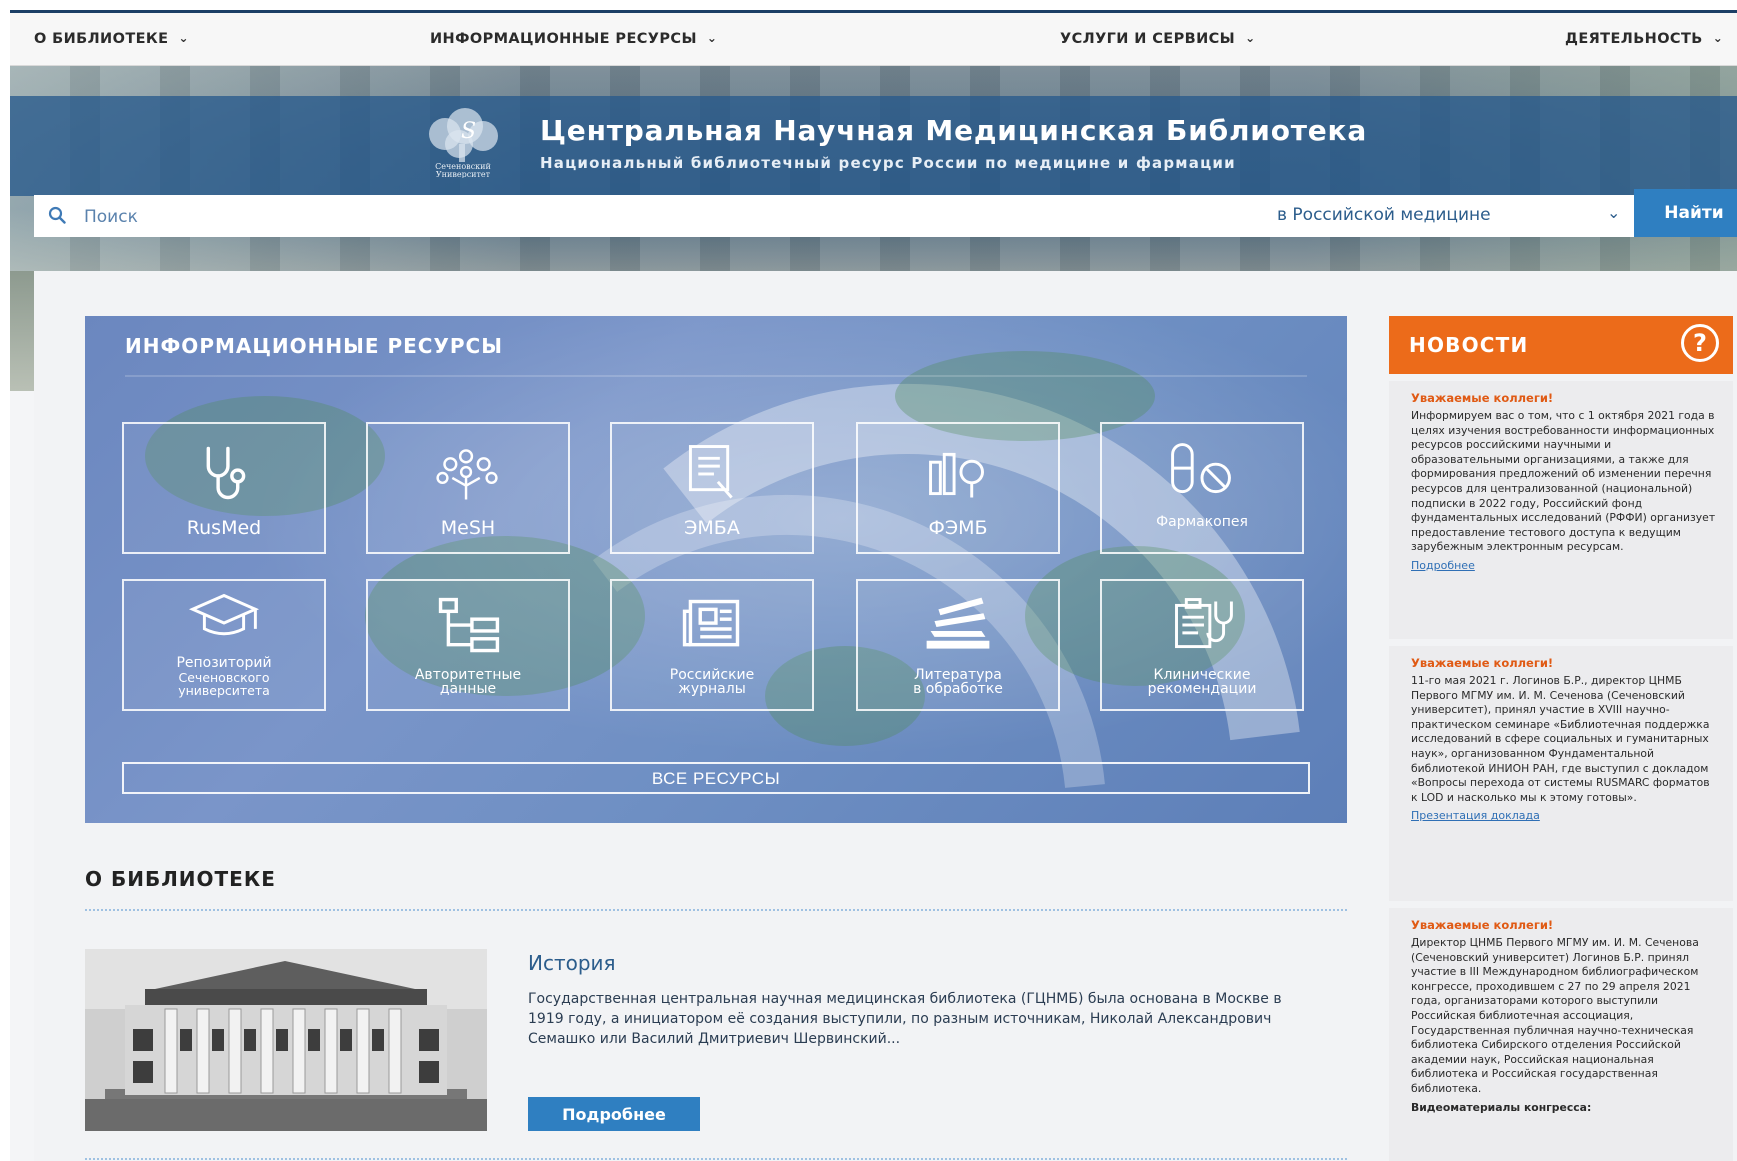  What do you see at coordinates (1202, 522) in the screenshot?
I see `tile-label: Фармакопея` at bounding box center [1202, 522].